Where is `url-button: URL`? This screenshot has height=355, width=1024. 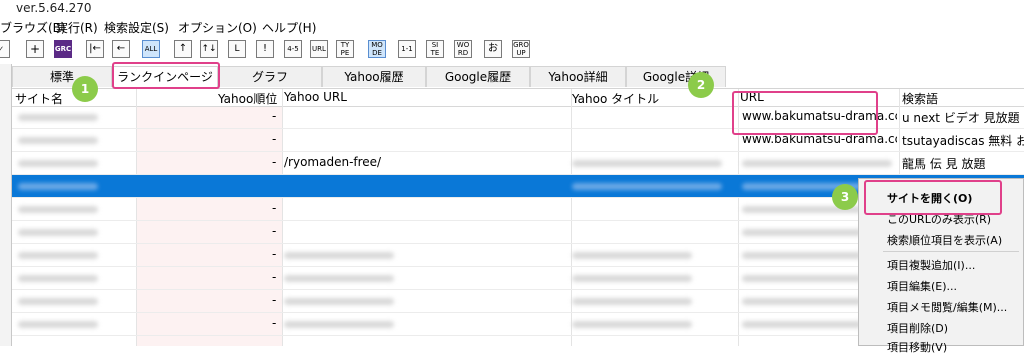
url-button: URL is located at coordinates (319, 49).